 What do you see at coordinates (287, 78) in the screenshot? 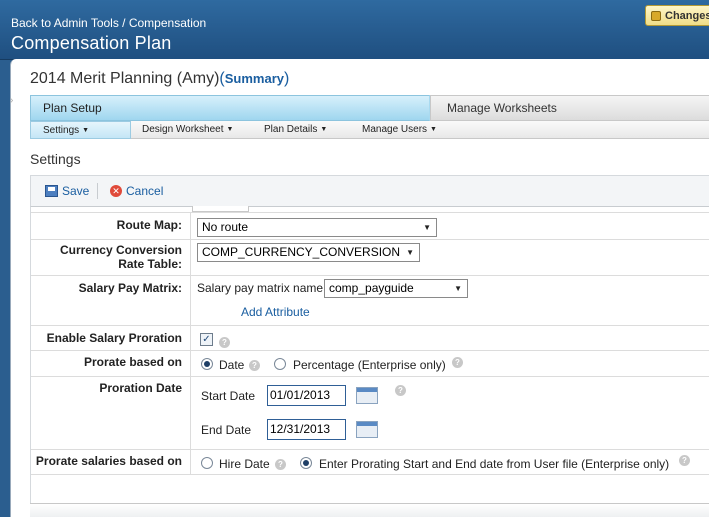
I see `summary-paren-close: )` at bounding box center [287, 78].